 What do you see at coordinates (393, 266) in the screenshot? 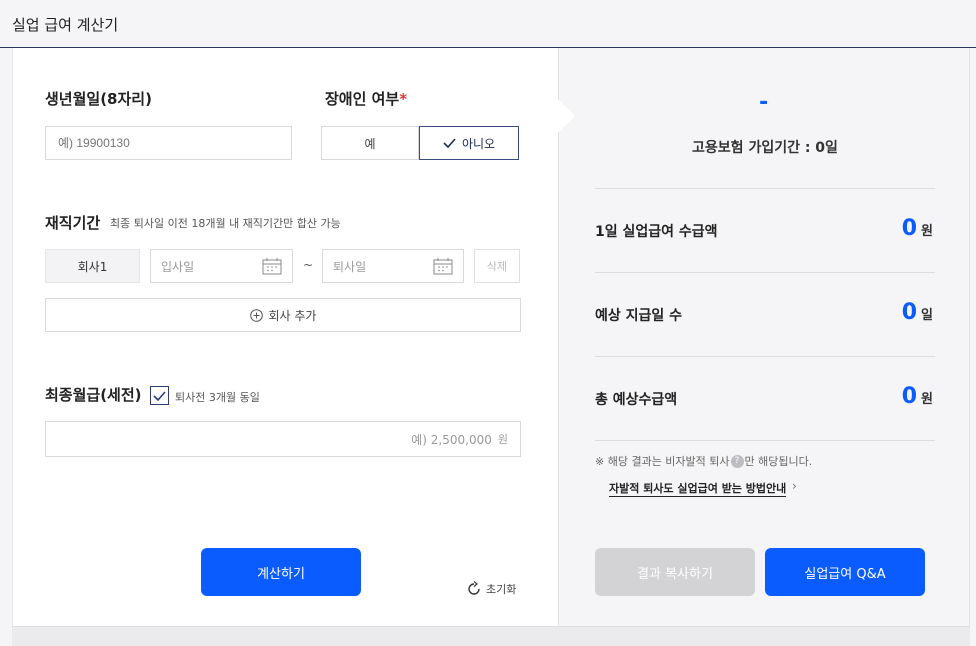
I see `end-date-input: 퇴사일` at bounding box center [393, 266].